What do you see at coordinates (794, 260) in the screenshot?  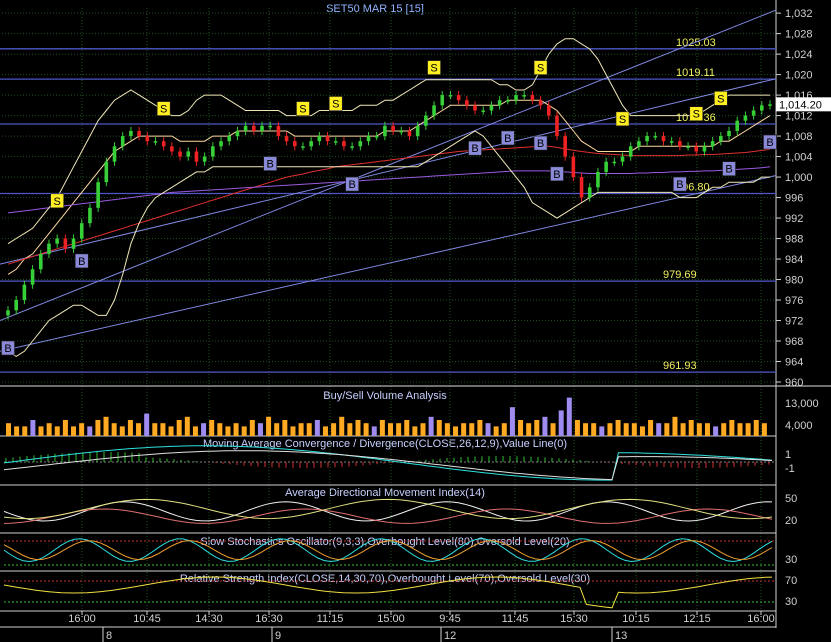 I see `y-tick-label: 984` at bounding box center [794, 260].